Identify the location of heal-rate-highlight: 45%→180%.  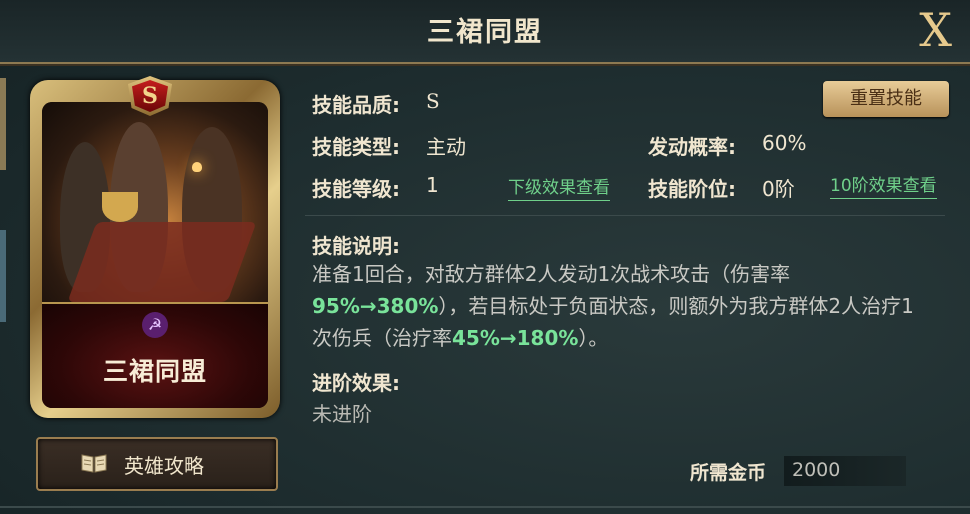
(515, 338).